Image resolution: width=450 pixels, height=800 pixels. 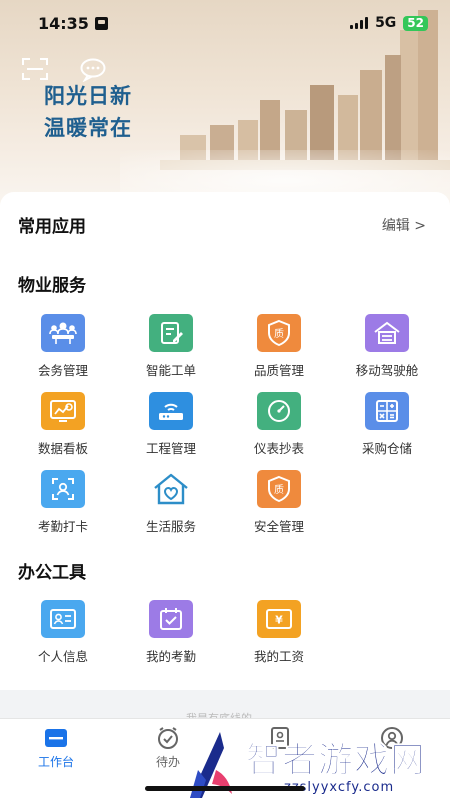 I want to click on meeting-icon, so click(x=63, y=333).